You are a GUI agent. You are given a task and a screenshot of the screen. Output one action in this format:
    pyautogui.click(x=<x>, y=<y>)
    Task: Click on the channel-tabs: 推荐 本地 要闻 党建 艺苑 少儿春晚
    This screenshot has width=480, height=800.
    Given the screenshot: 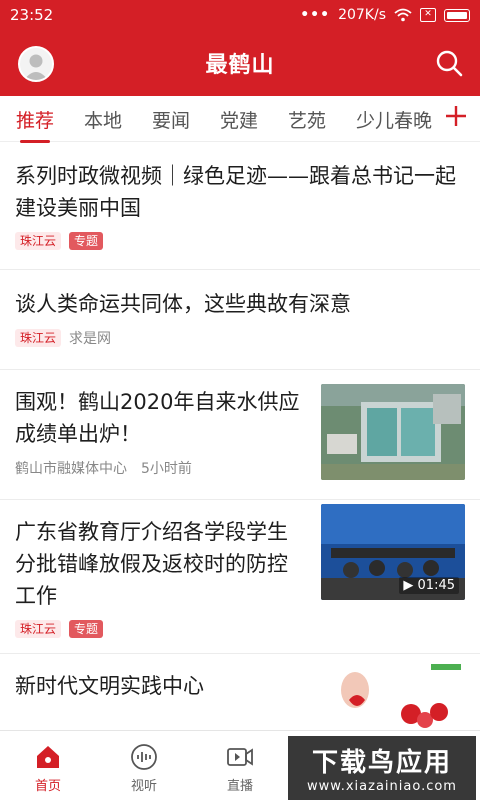 What is the action you would take?
    pyautogui.click(x=240, y=119)
    